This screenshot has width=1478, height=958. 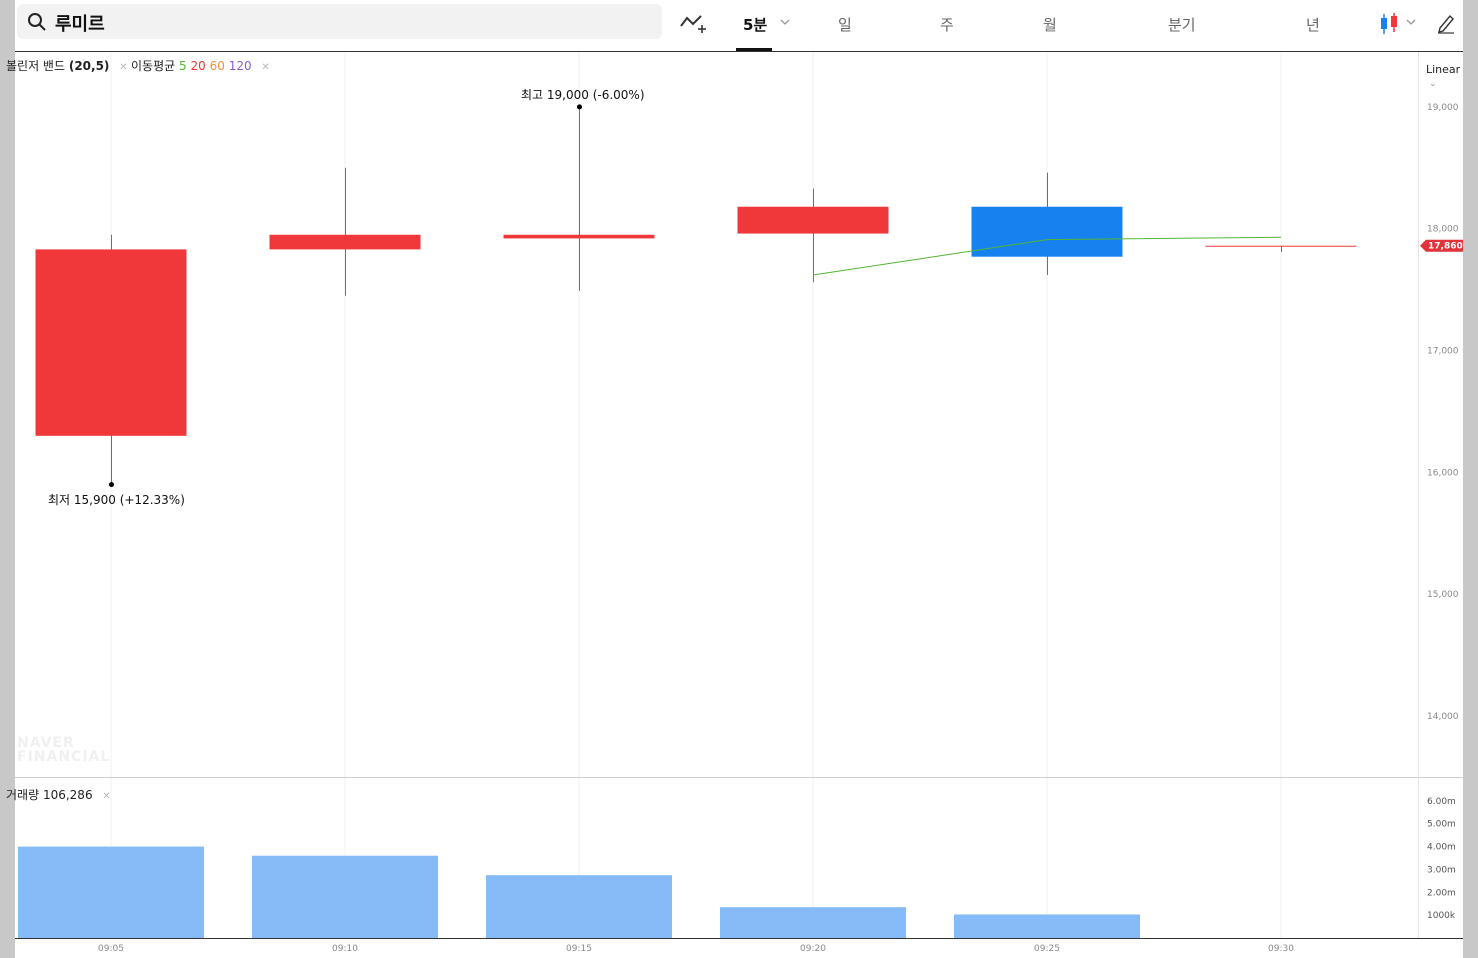 What do you see at coordinates (46, 743) in the screenshot?
I see `watermark-line-1: NAVER` at bounding box center [46, 743].